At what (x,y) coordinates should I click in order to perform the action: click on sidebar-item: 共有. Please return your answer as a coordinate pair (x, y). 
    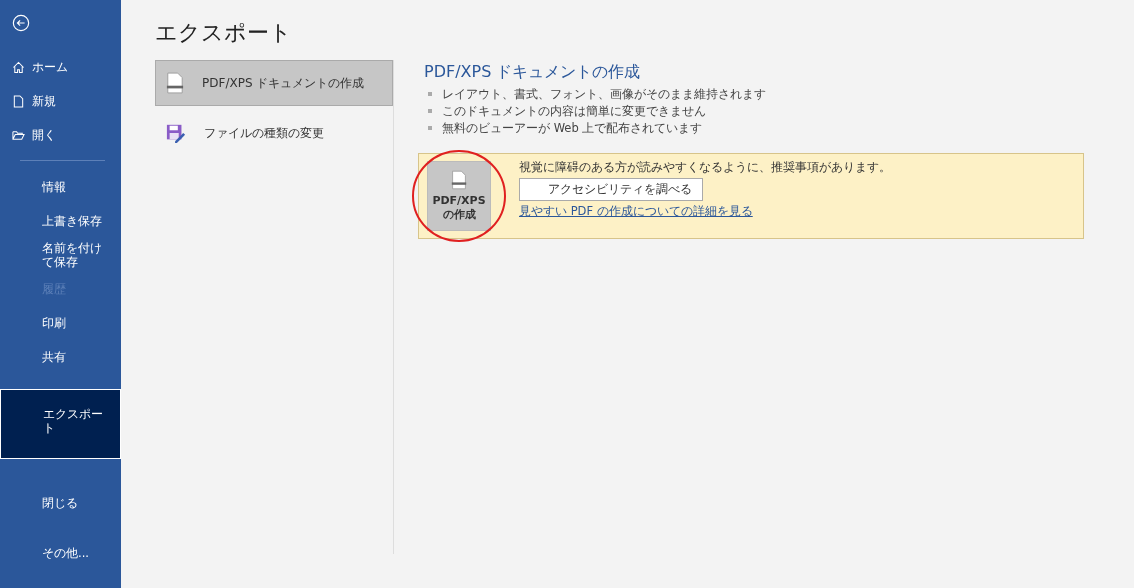
    Looking at the image, I should click on (60, 358).